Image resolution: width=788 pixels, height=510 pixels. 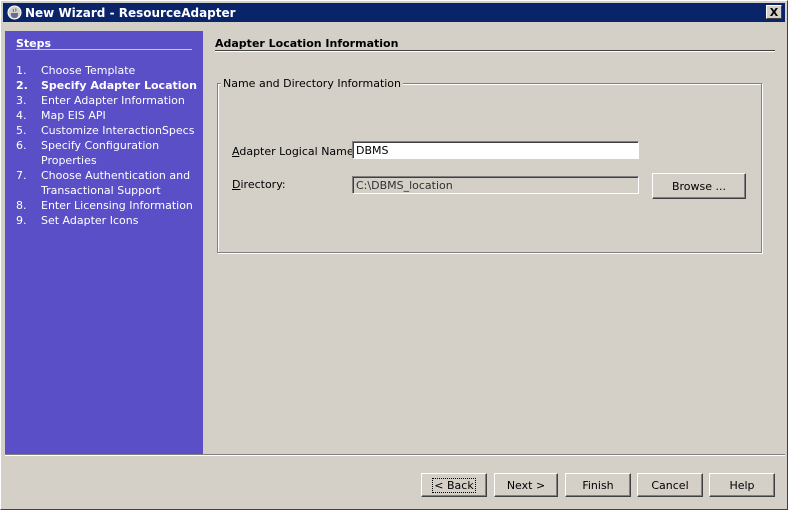 I want to click on help-button-label: Help, so click(x=742, y=485).